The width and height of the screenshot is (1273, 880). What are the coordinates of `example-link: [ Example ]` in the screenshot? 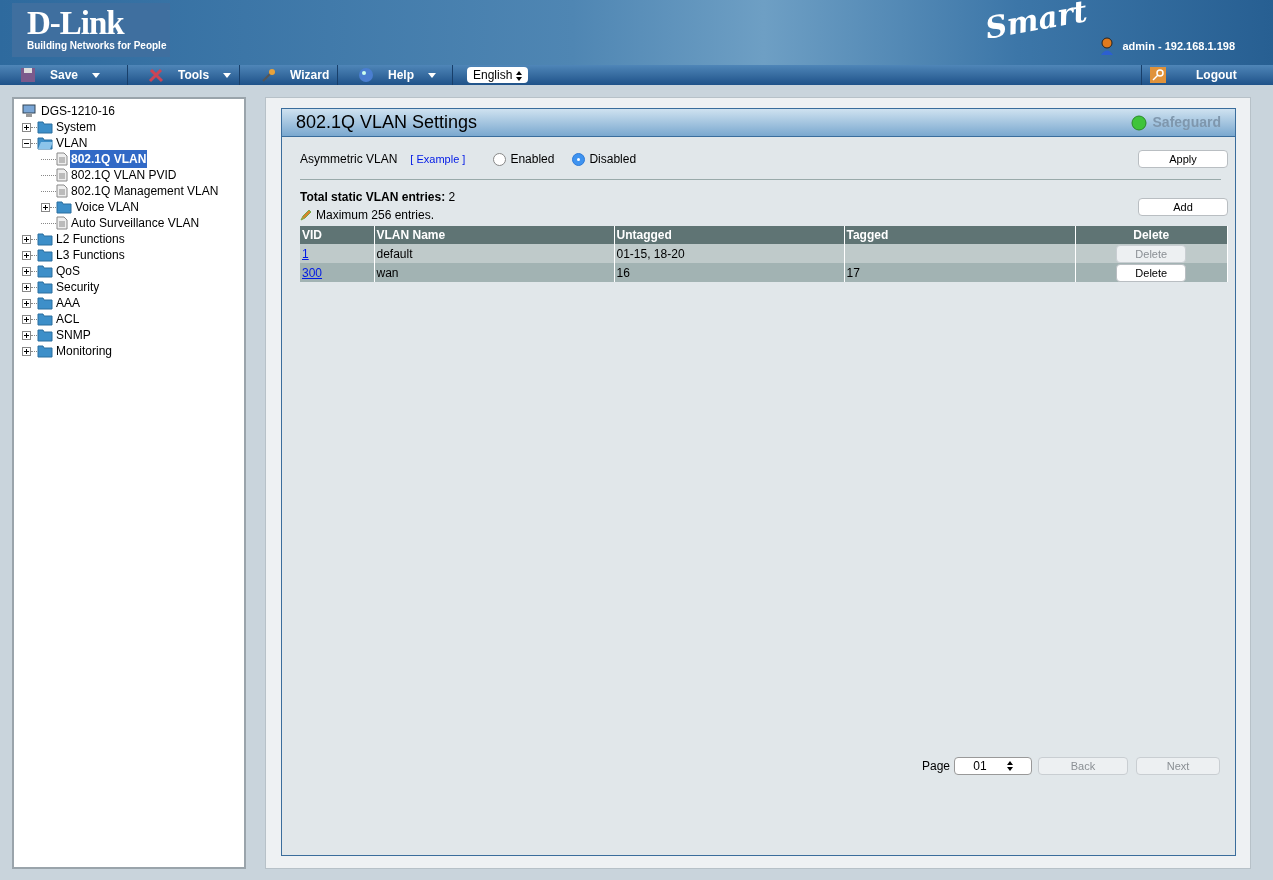 It's located at (438, 159).